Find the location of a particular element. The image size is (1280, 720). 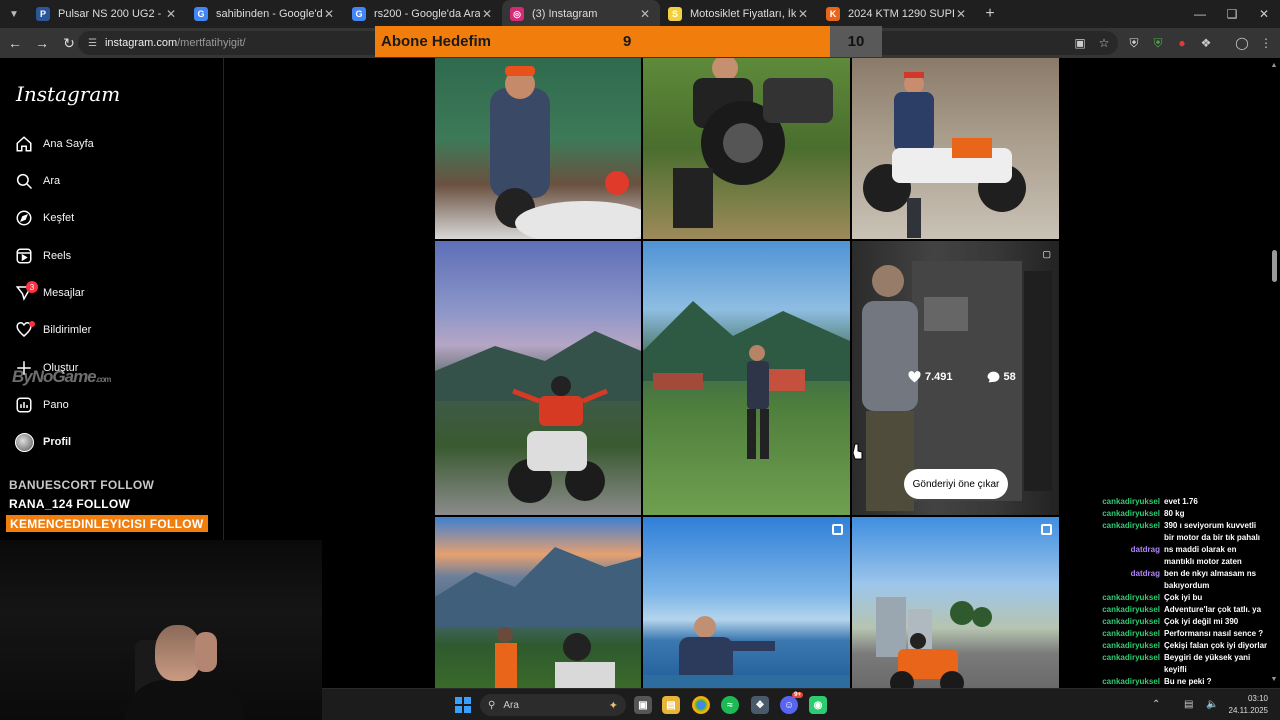

bookmark-star-icon: ☆ is located at coordinates (1104, 43).